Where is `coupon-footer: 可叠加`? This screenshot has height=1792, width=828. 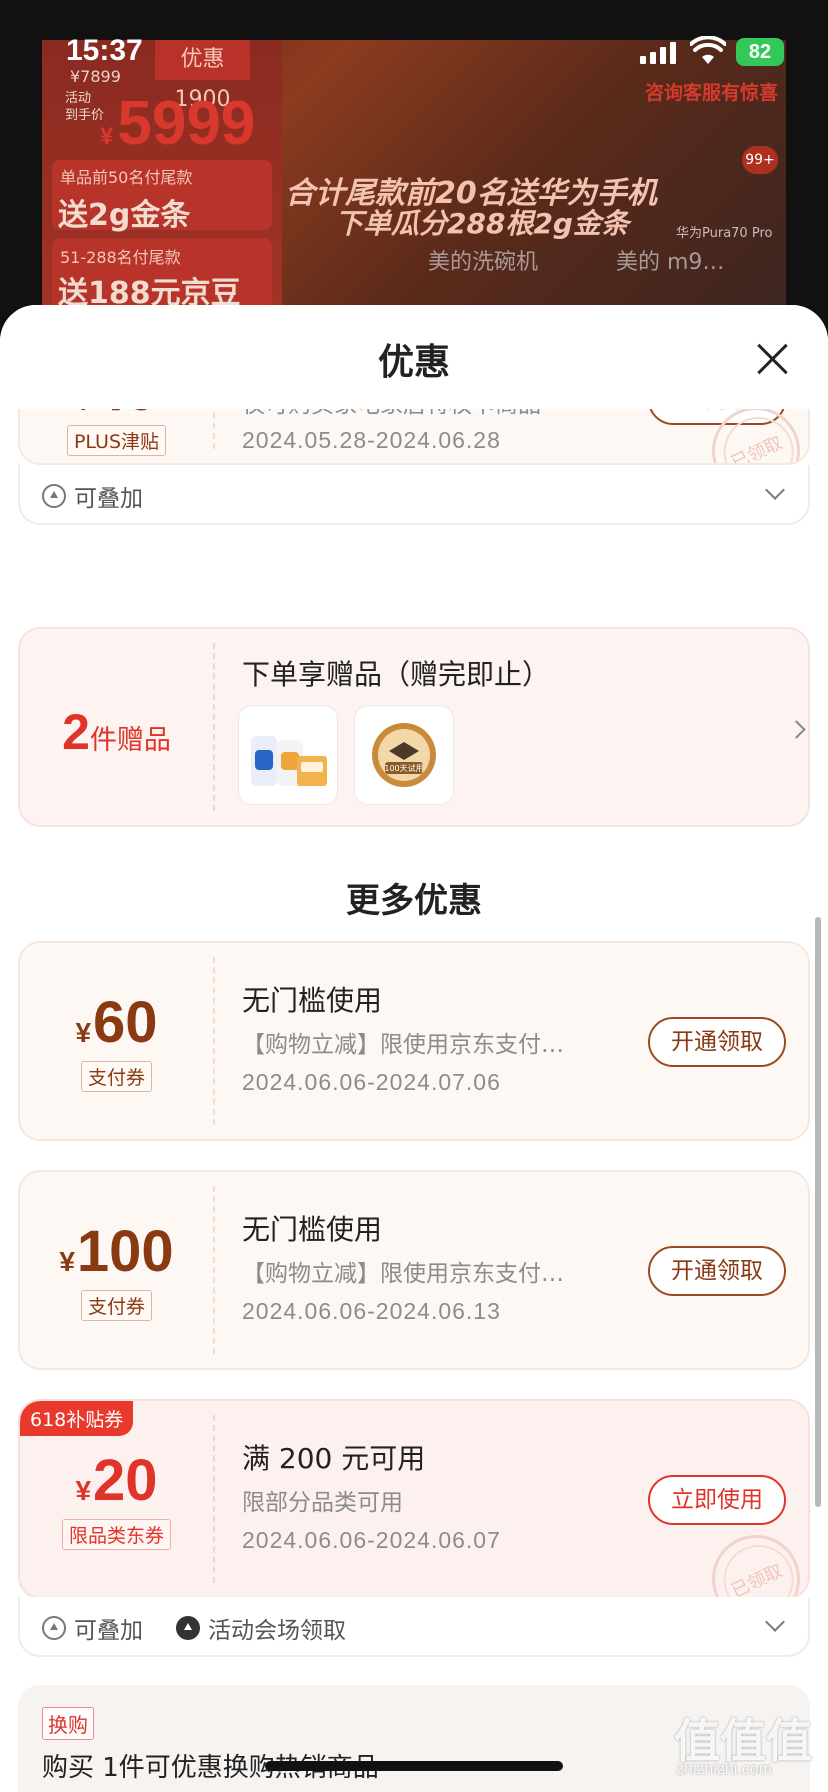
coupon-footer: 可叠加 is located at coordinates (414, 495).